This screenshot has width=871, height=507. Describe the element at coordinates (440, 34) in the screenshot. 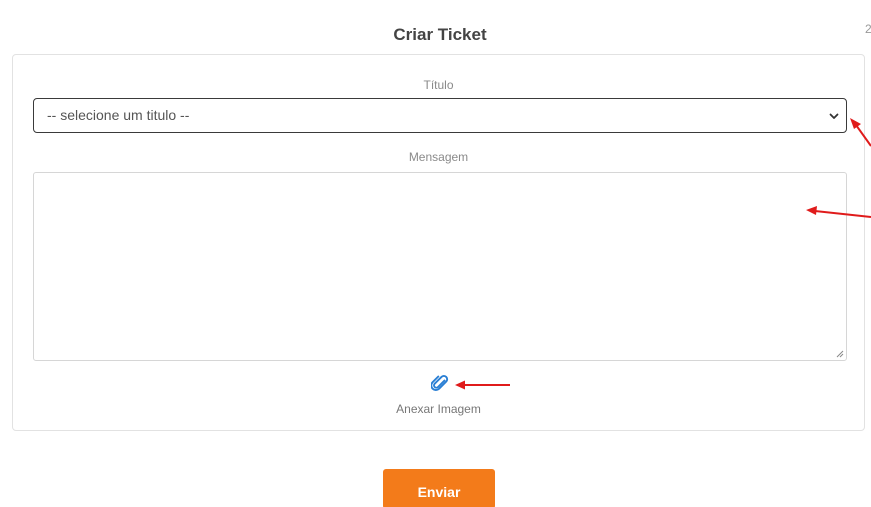

I see `page-title: Criar Ticket` at that location.